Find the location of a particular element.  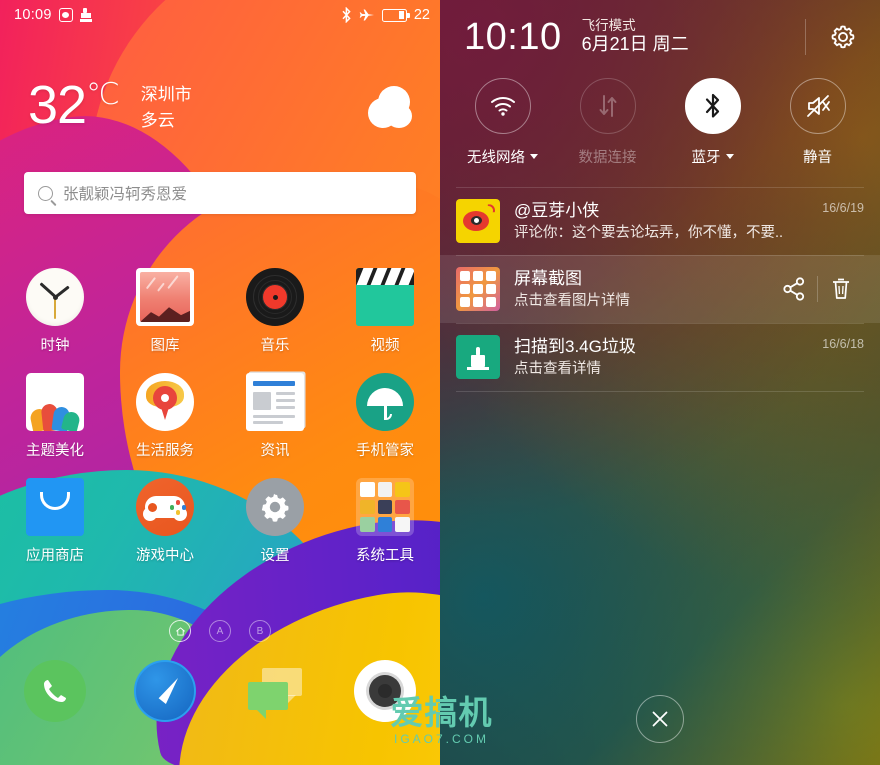

quick-toggle-label-wrap: 蓝牙 is located at coordinates (713, 156).